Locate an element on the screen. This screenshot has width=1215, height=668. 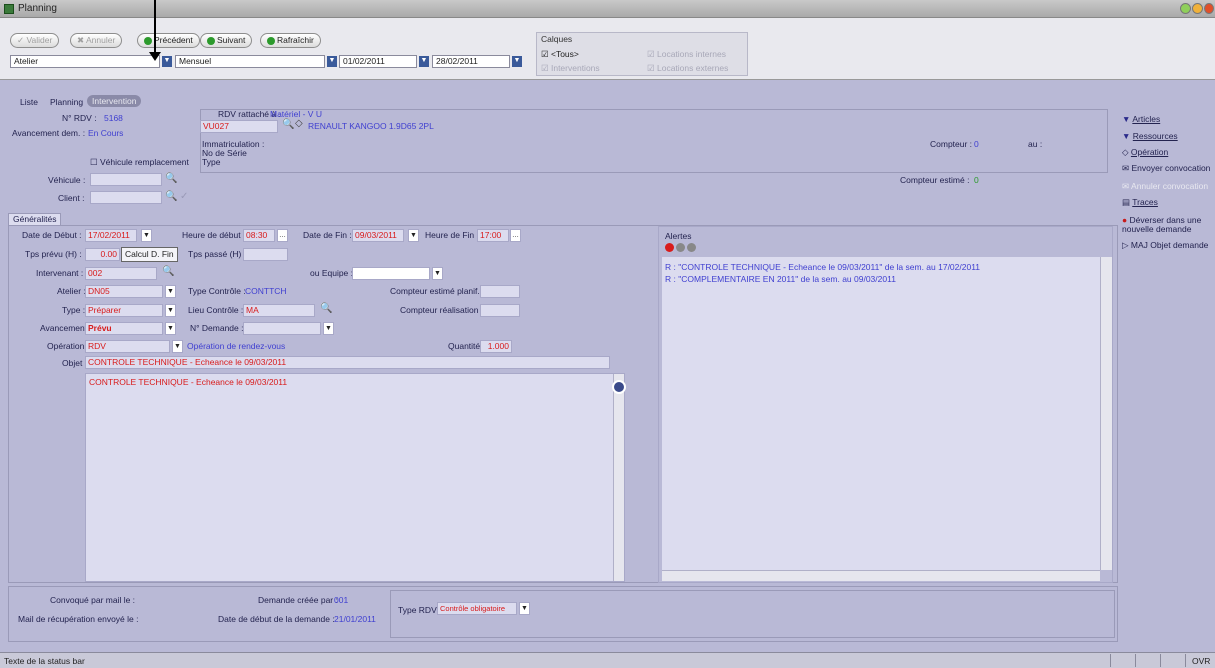
date-from-input: 01/02/2011 is located at coordinates (378, 61).